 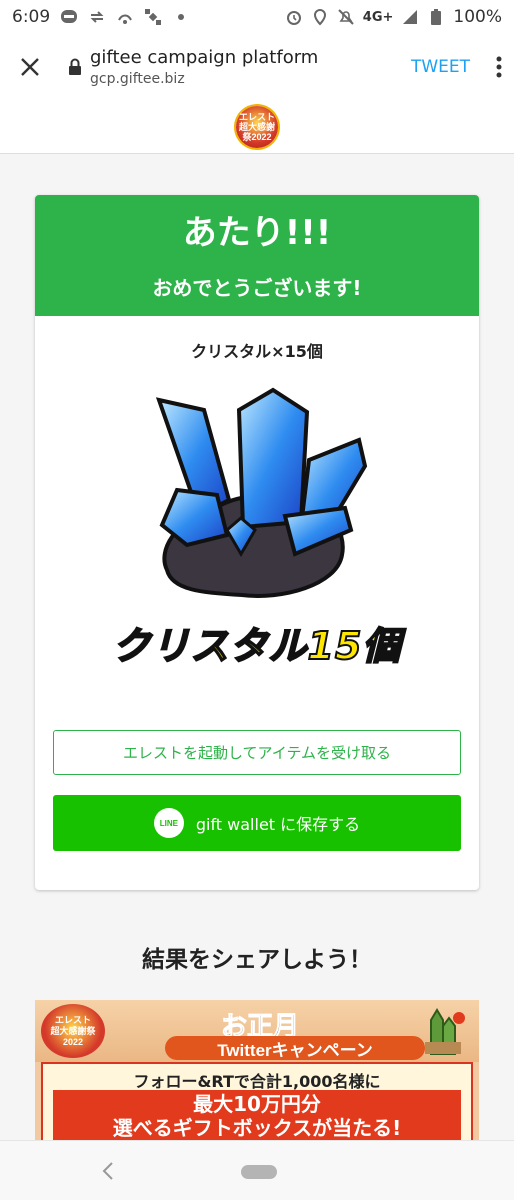 I want to click on dot-icon, so click(x=181, y=17).